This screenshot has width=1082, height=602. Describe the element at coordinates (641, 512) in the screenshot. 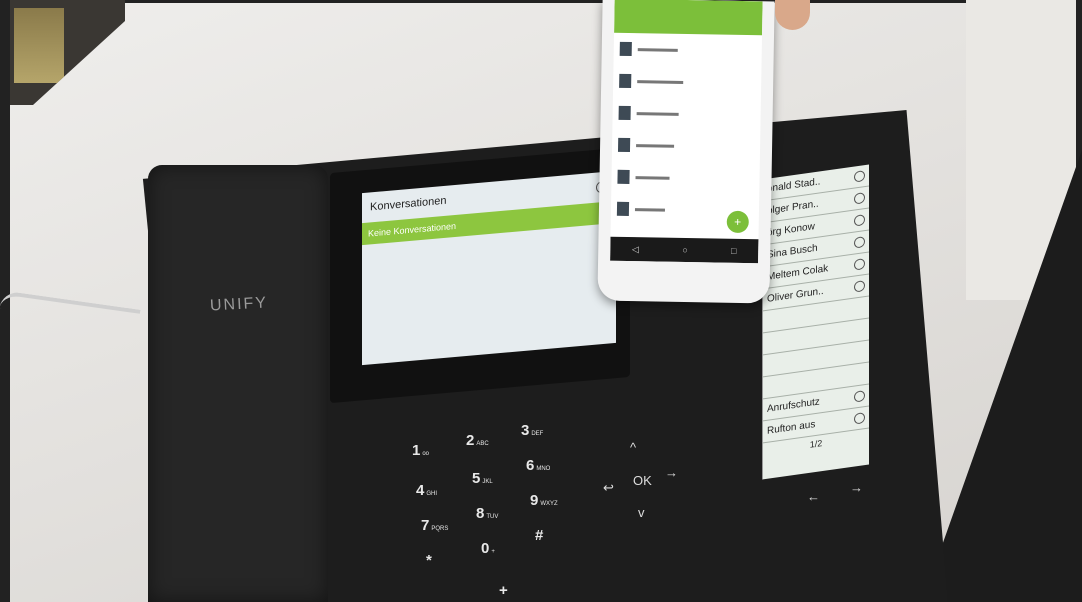

I see `nav-down-button: v` at that location.